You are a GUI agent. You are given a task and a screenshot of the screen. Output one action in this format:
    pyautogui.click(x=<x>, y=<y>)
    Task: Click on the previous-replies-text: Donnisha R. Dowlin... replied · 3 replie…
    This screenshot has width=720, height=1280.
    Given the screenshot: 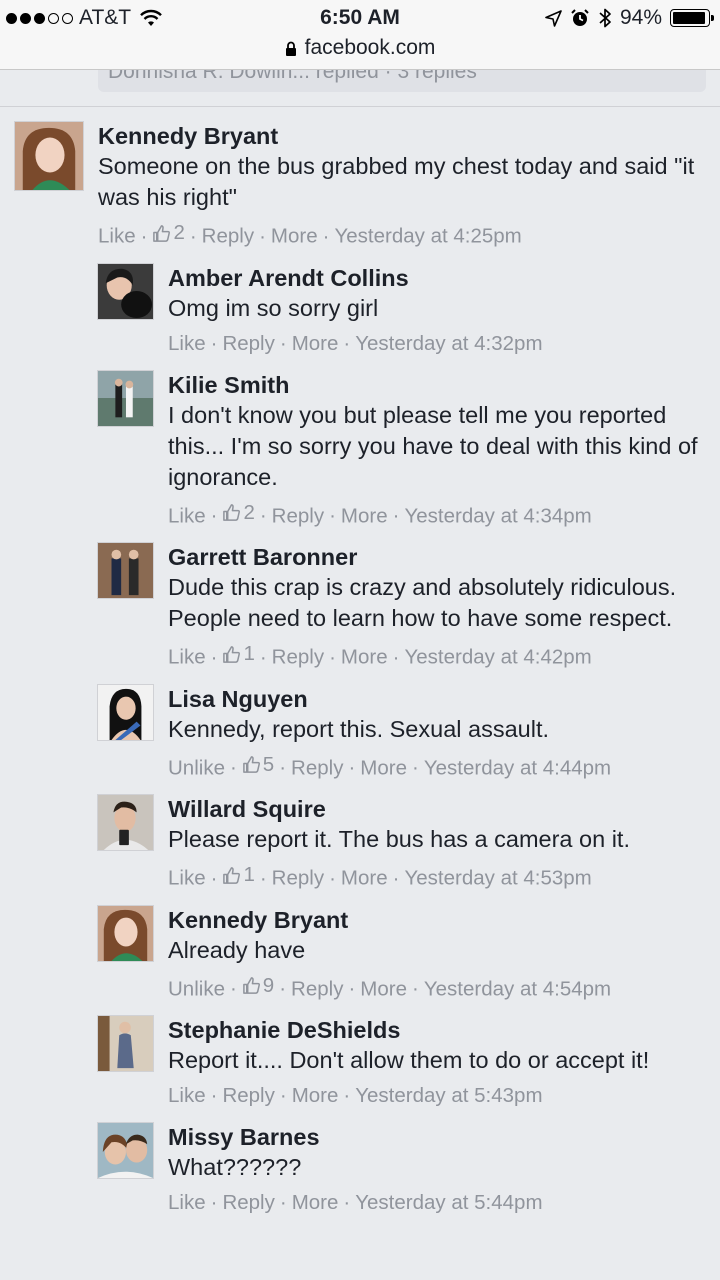 What is the action you would take?
    pyautogui.click(x=292, y=76)
    